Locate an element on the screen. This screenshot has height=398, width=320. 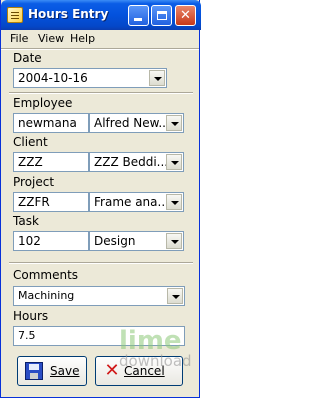
maximize-icon is located at coordinates (162, 15).